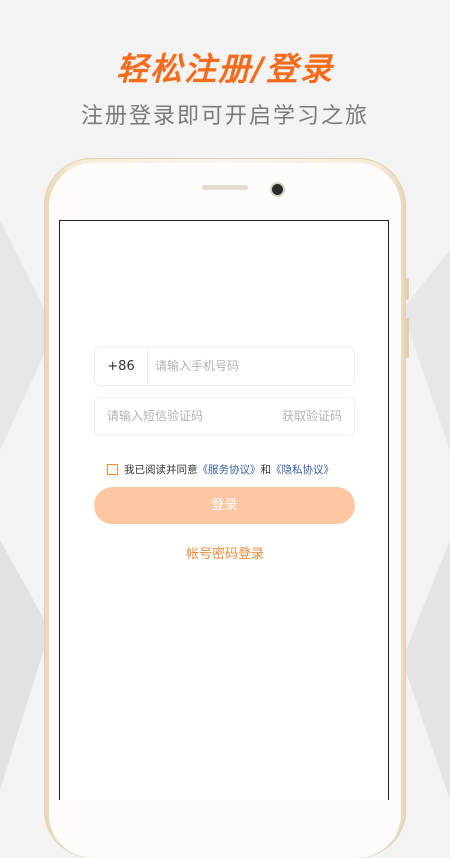 This screenshot has height=858, width=450. I want to click on service-agreement-link: 《服务协议》, so click(229, 470).